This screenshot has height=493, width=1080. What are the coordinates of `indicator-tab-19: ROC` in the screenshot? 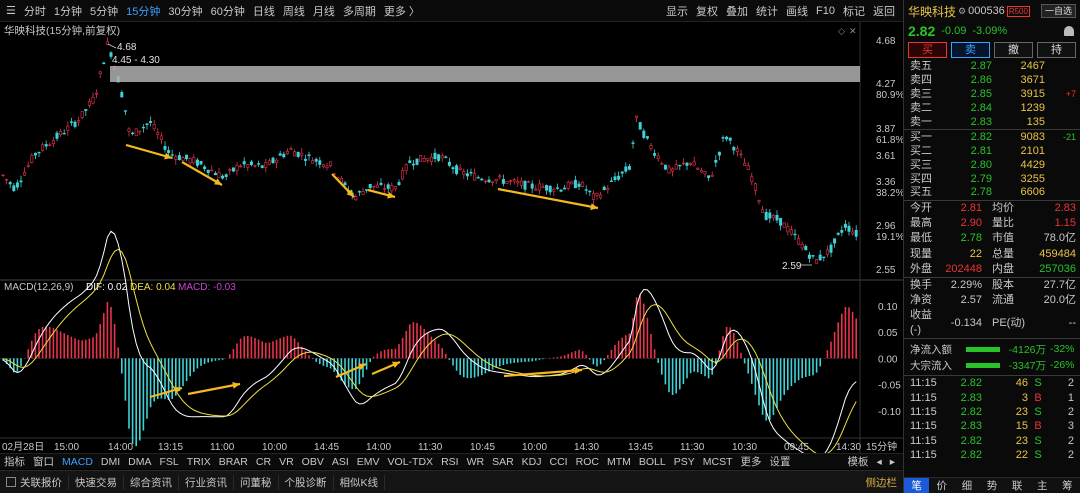 It's located at (587, 462).